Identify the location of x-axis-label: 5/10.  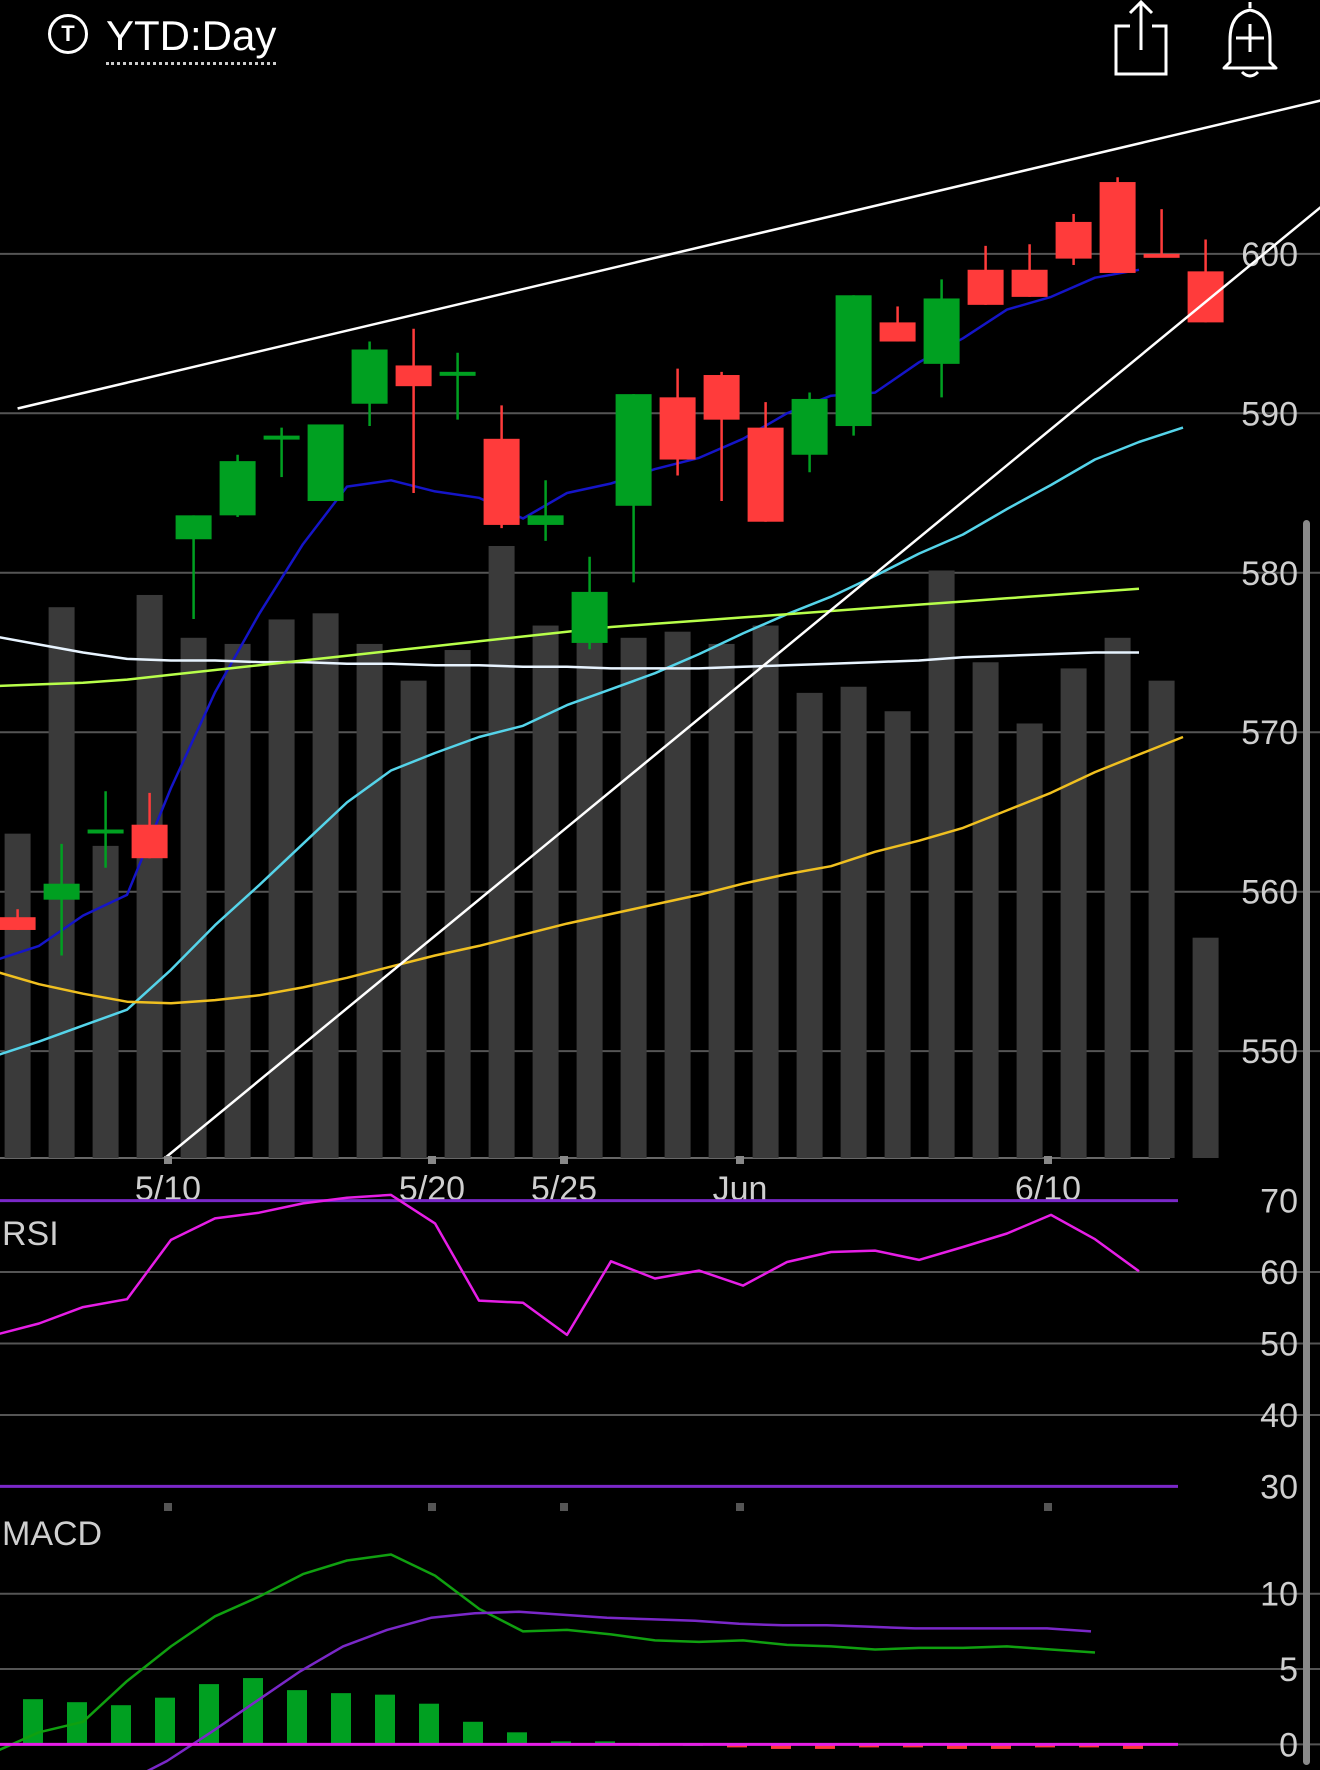
(168, 1189).